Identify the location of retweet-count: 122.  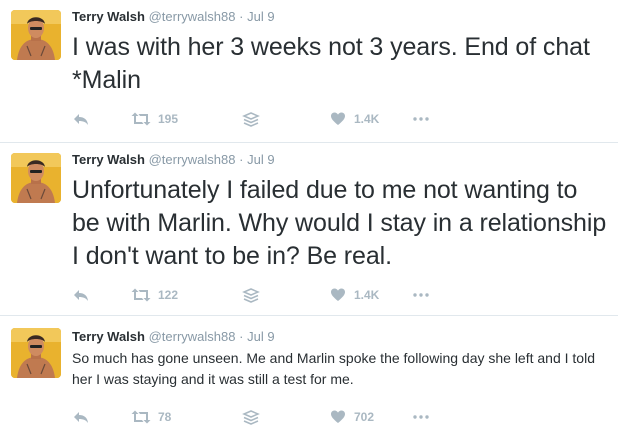
(168, 295).